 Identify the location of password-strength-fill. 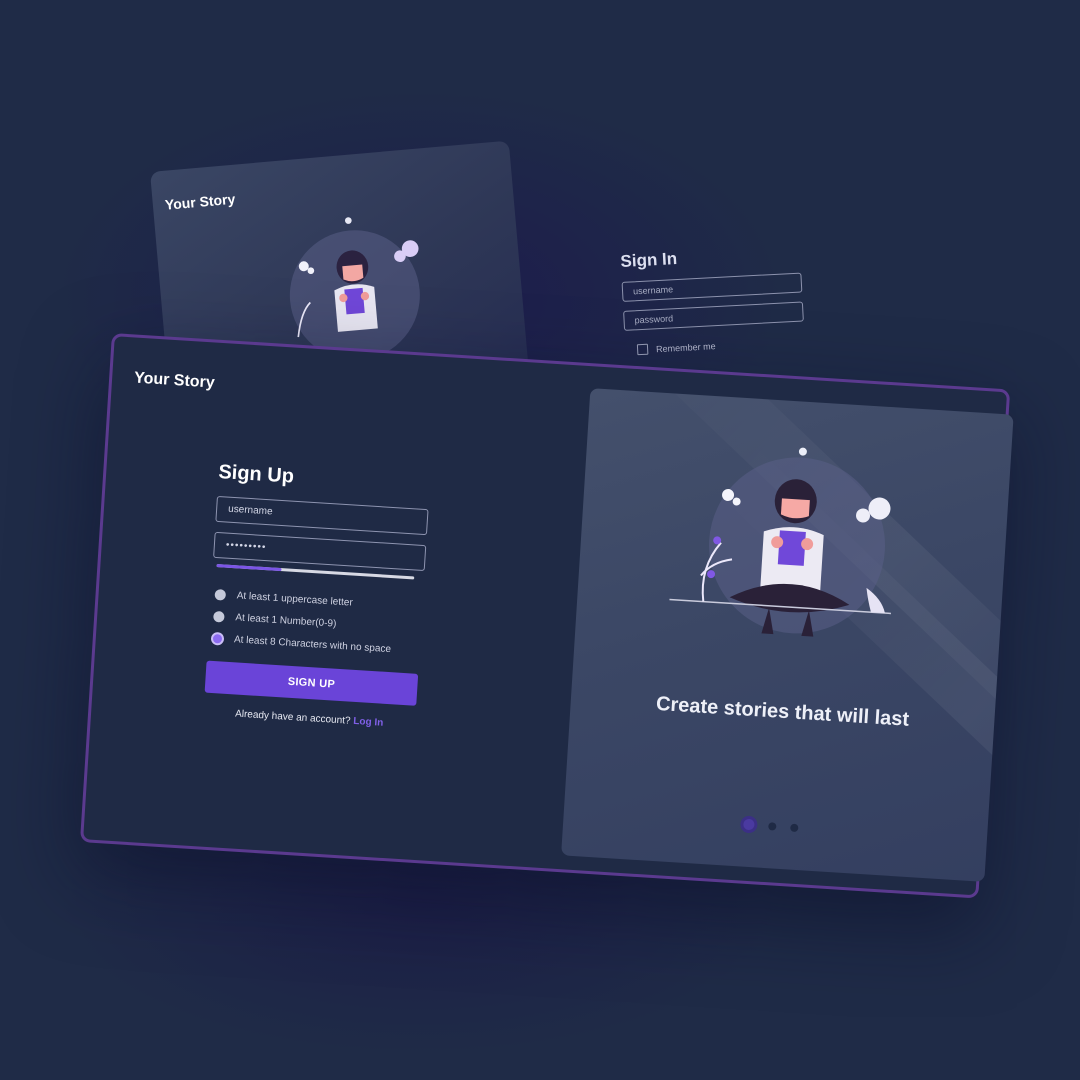
(249, 568).